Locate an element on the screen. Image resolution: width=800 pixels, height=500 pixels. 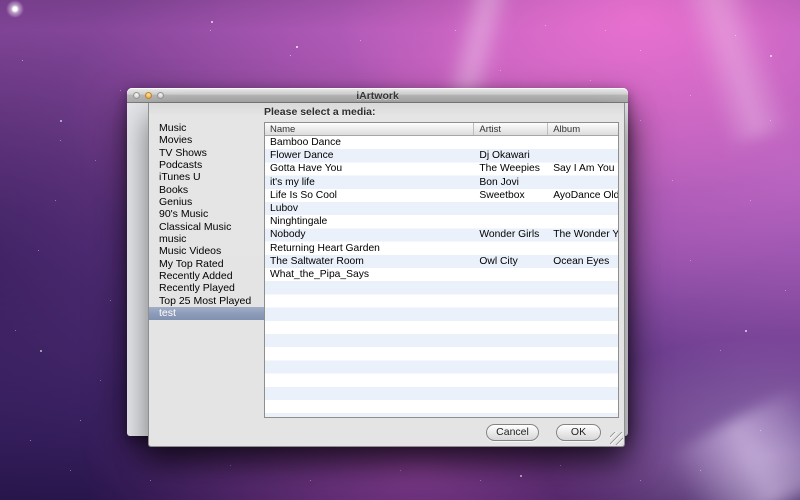
cell-name: Life Is So Cool is located at coordinates (303, 195).